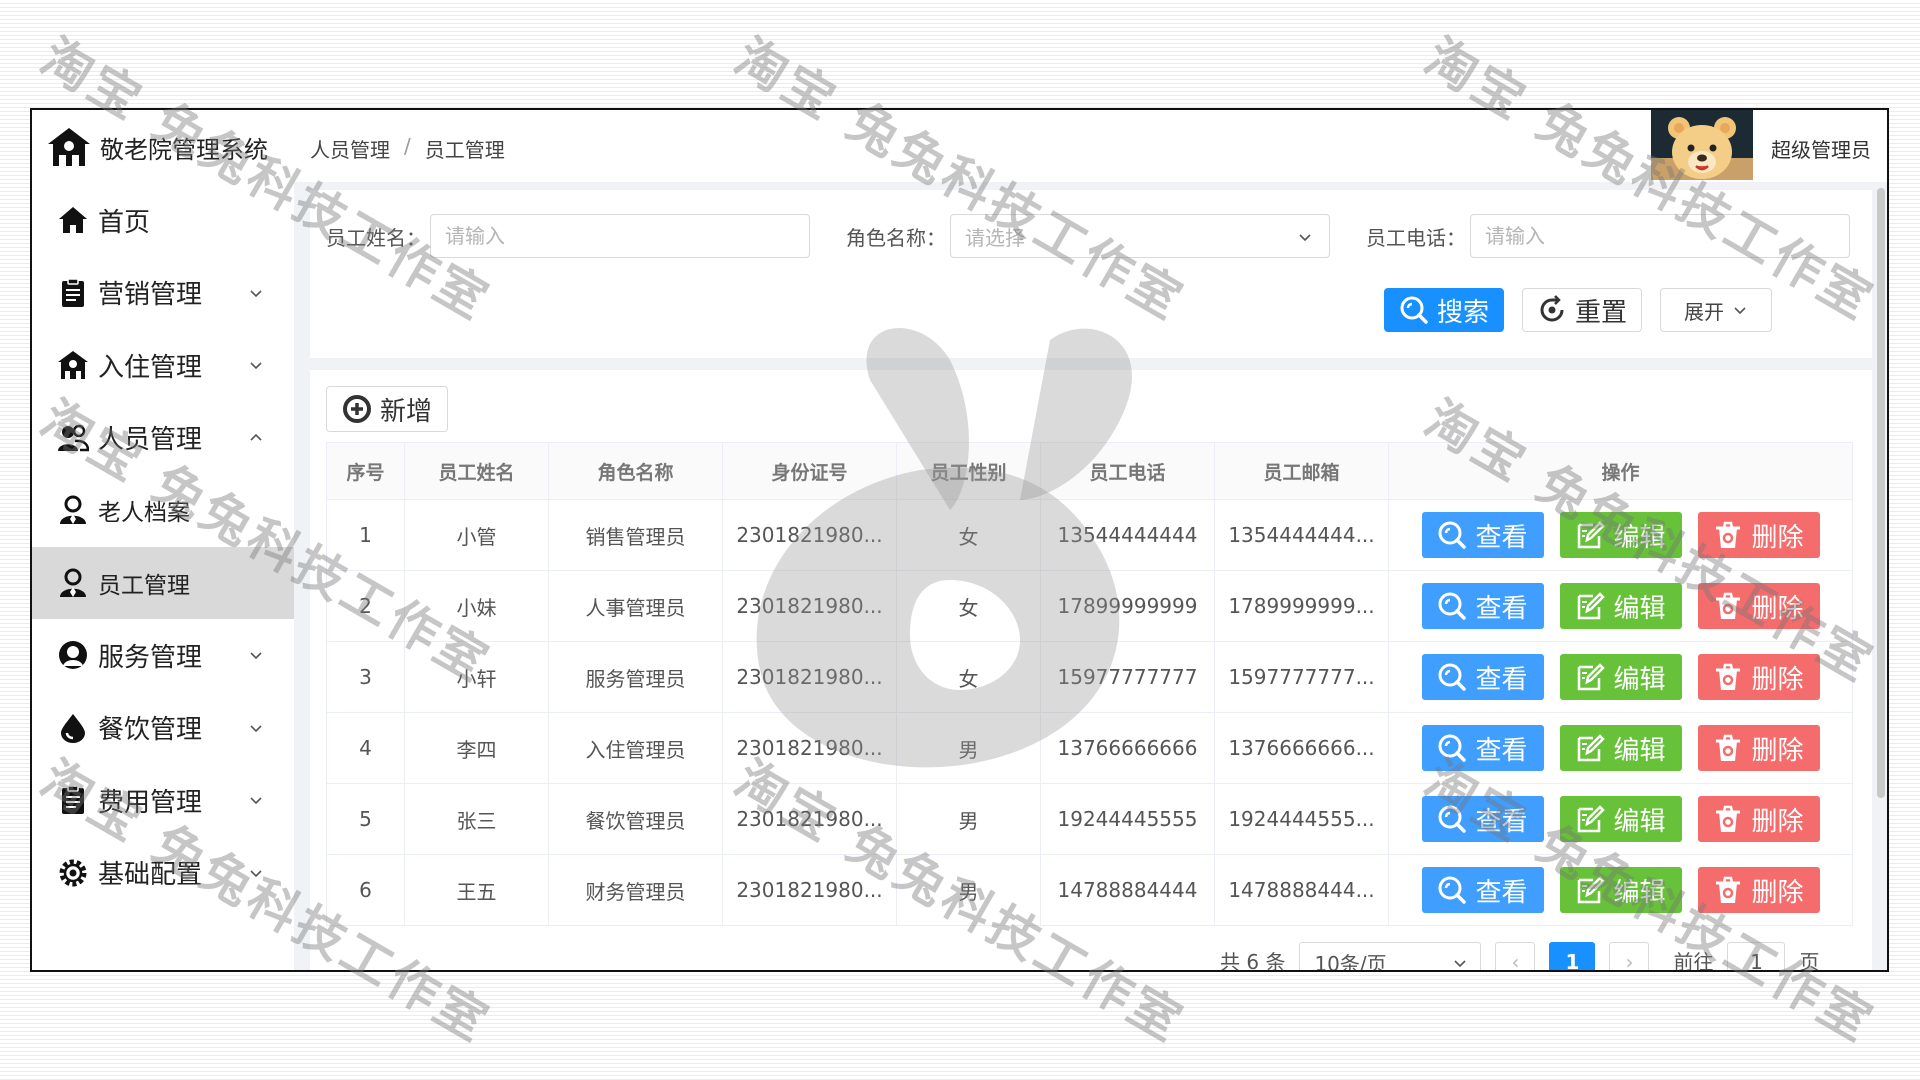 Image resolution: width=1920 pixels, height=1080 pixels. Describe the element at coordinates (163, 655) in the screenshot. I see `sidebar-item-6: 服务管理` at that location.